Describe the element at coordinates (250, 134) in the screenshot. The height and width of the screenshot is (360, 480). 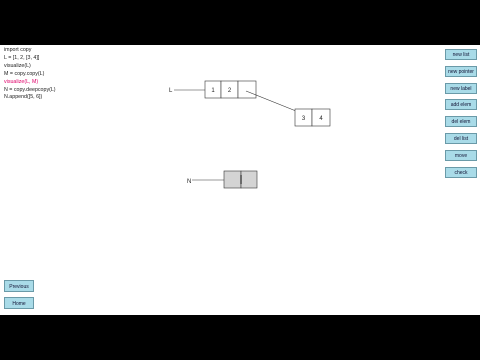
I see `diagram: L 1 2 3 4 N` at that location.